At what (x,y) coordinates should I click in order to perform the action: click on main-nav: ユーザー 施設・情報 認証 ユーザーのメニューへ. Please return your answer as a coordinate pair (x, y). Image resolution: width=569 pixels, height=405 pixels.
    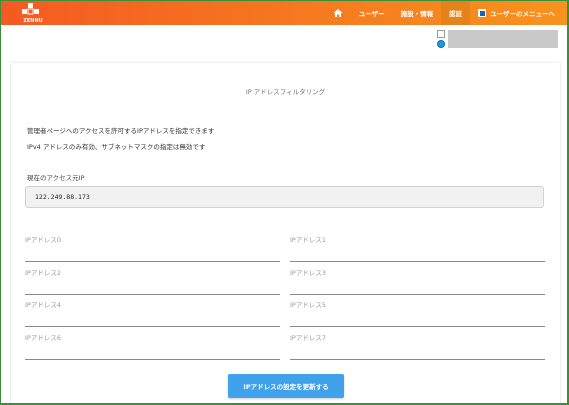
    Looking at the image, I should click on (444, 13).